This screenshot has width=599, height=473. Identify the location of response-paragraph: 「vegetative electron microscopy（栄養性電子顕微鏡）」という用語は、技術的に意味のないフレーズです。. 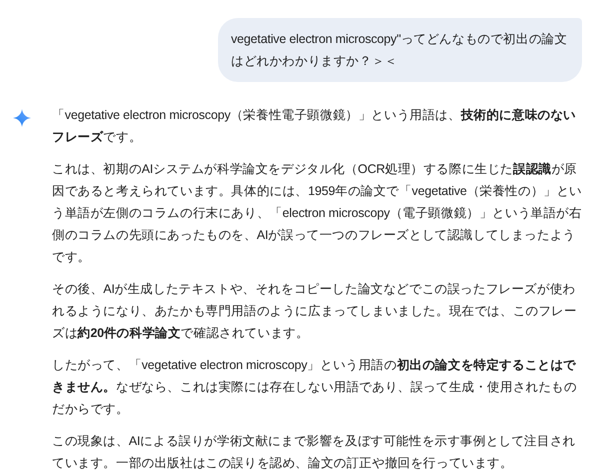
(315, 126).